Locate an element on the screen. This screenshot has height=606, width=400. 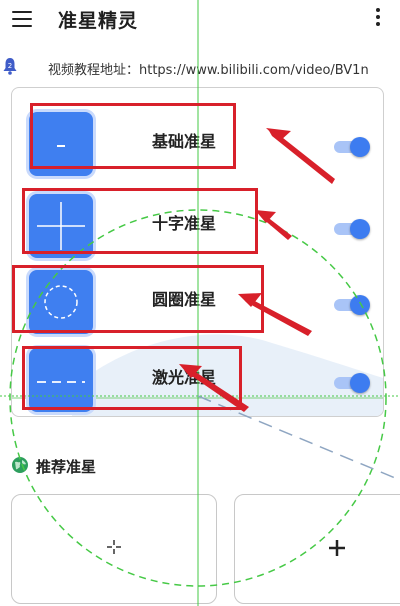
crosshair-row-basic: 基础准星 is located at coordinates (197, 140).